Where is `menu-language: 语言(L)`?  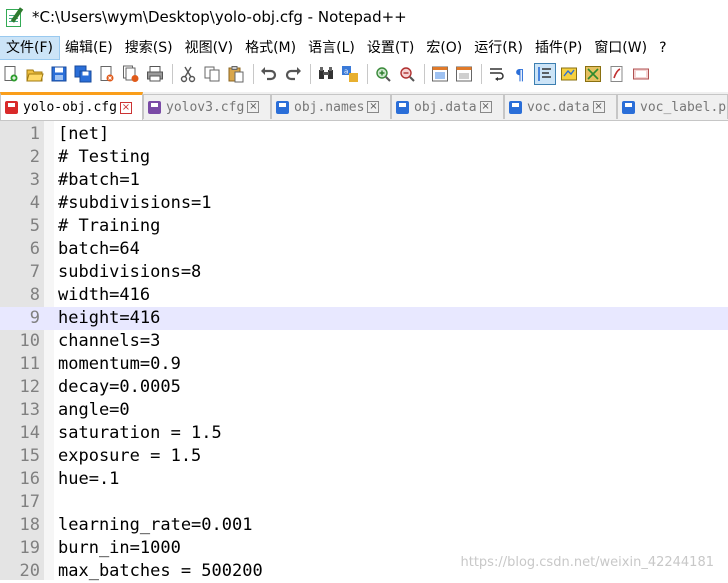 menu-language: 语言(L) is located at coordinates (331, 48).